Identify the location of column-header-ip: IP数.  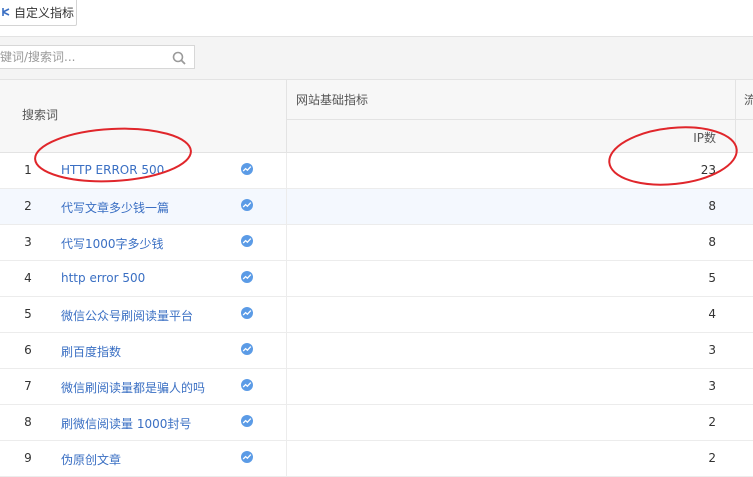
(704, 137).